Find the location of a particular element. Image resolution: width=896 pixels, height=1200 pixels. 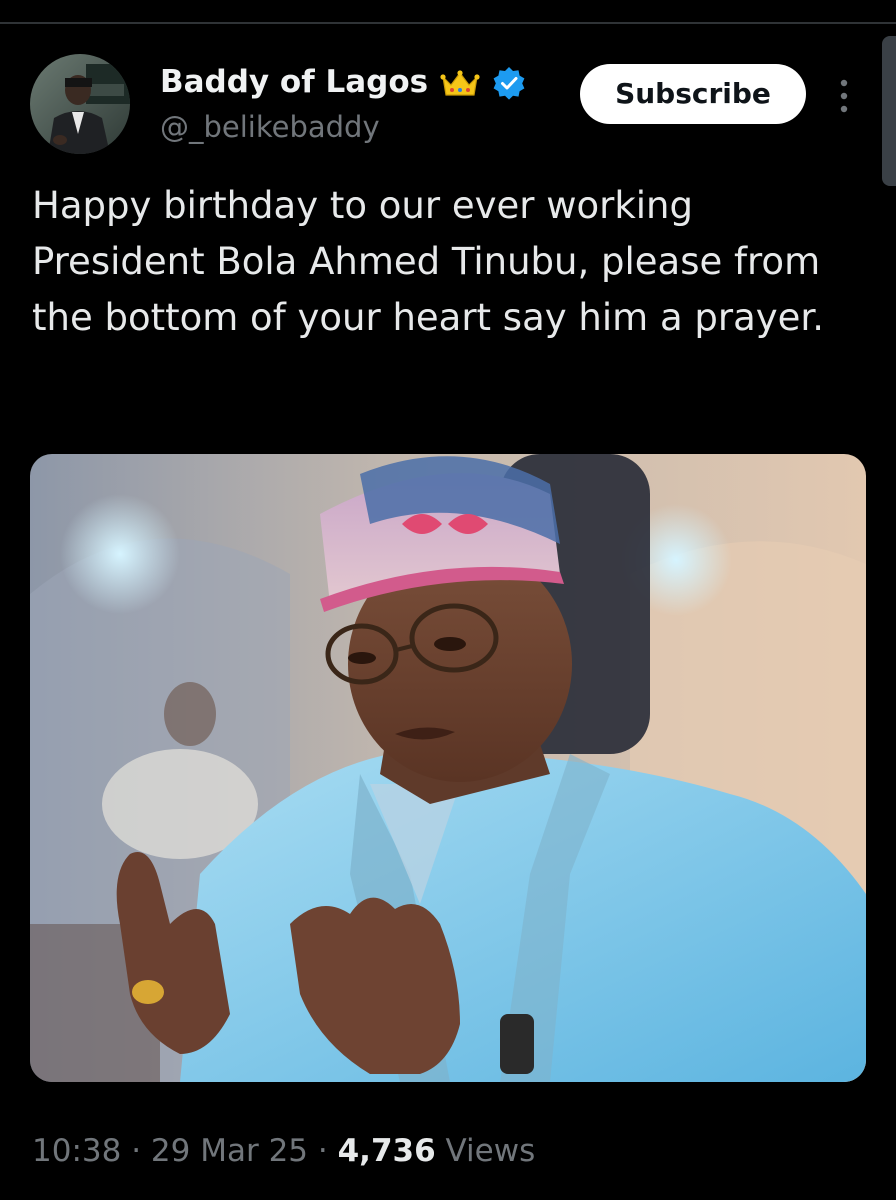

crown-icon is located at coordinates (460, 84).